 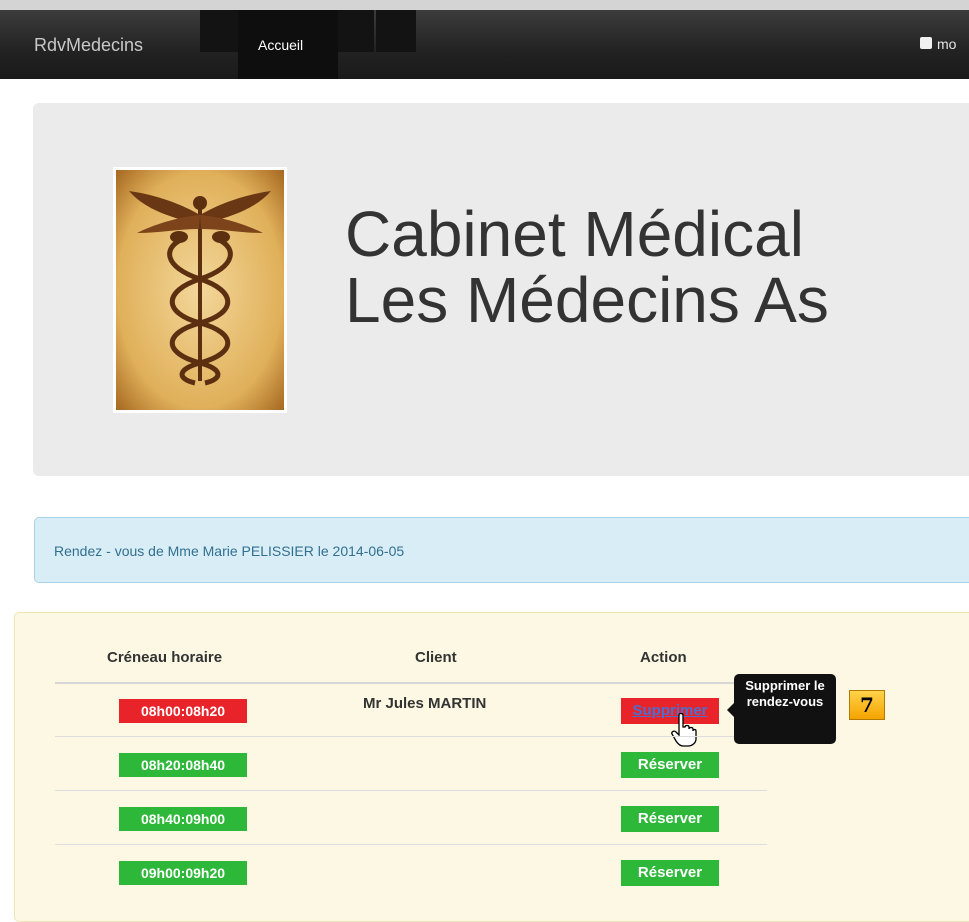 What do you see at coordinates (425, 703) in the screenshot?
I see `client-name: Mr Jules MARTIN` at bounding box center [425, 703].